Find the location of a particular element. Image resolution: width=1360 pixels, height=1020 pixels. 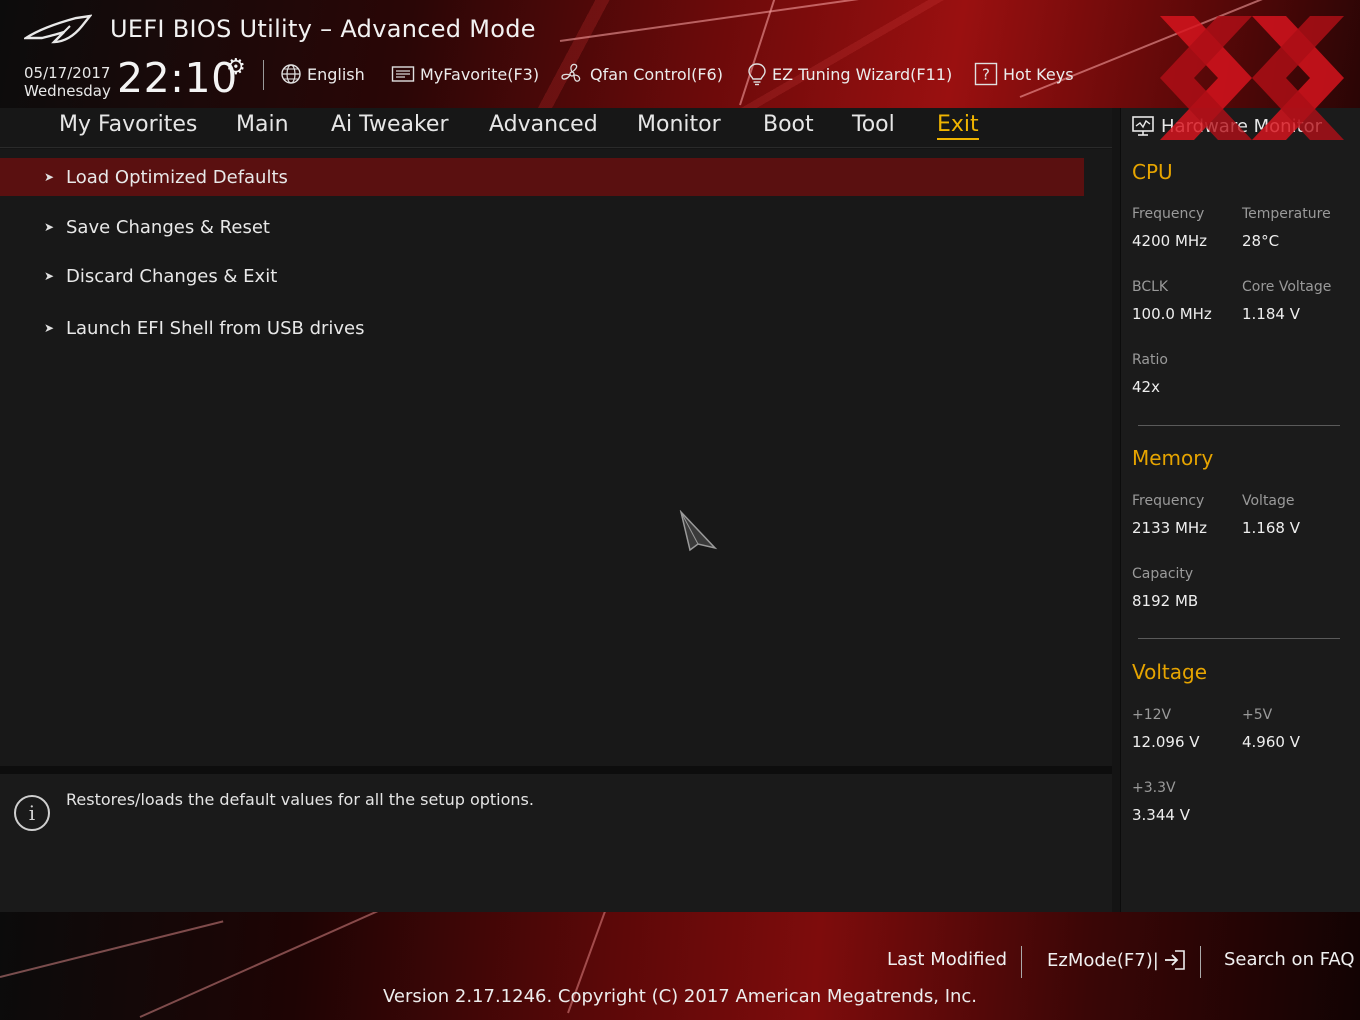

tab-monitor: Monitor is located at coordinates (679, 124).